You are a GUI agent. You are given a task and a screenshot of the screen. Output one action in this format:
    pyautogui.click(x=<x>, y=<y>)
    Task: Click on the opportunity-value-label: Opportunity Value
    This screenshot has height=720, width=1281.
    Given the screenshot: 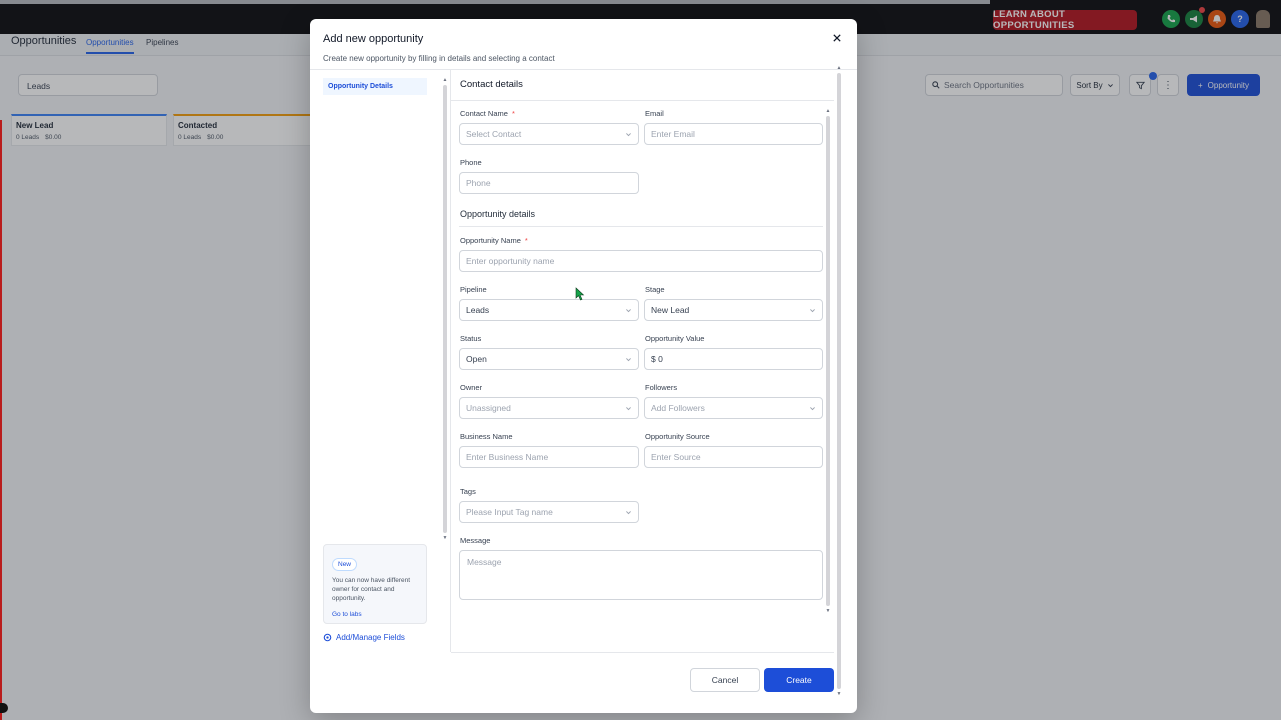 What is the action you would take?
    pyautogui.click(x=675, y=338)
    